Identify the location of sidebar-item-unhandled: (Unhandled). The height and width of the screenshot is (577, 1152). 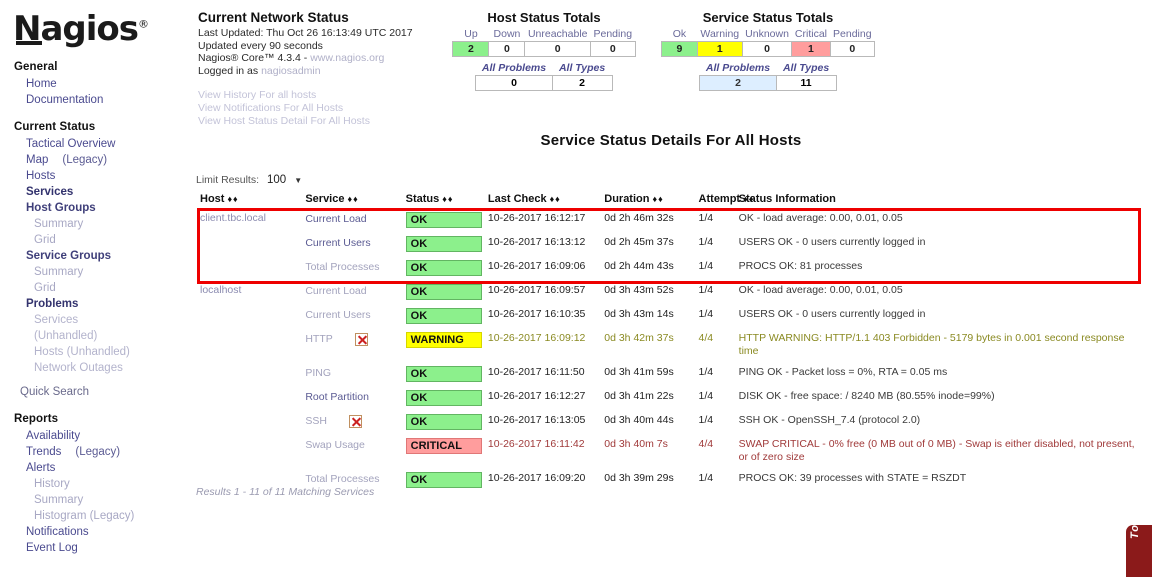
(101, 336).